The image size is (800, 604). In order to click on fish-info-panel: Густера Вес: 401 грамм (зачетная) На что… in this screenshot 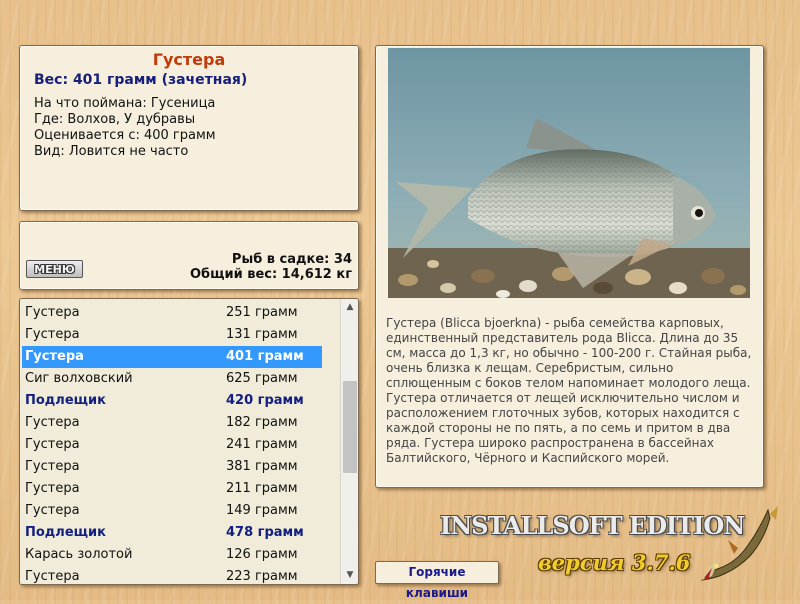, I will do `click(189, 128)`.